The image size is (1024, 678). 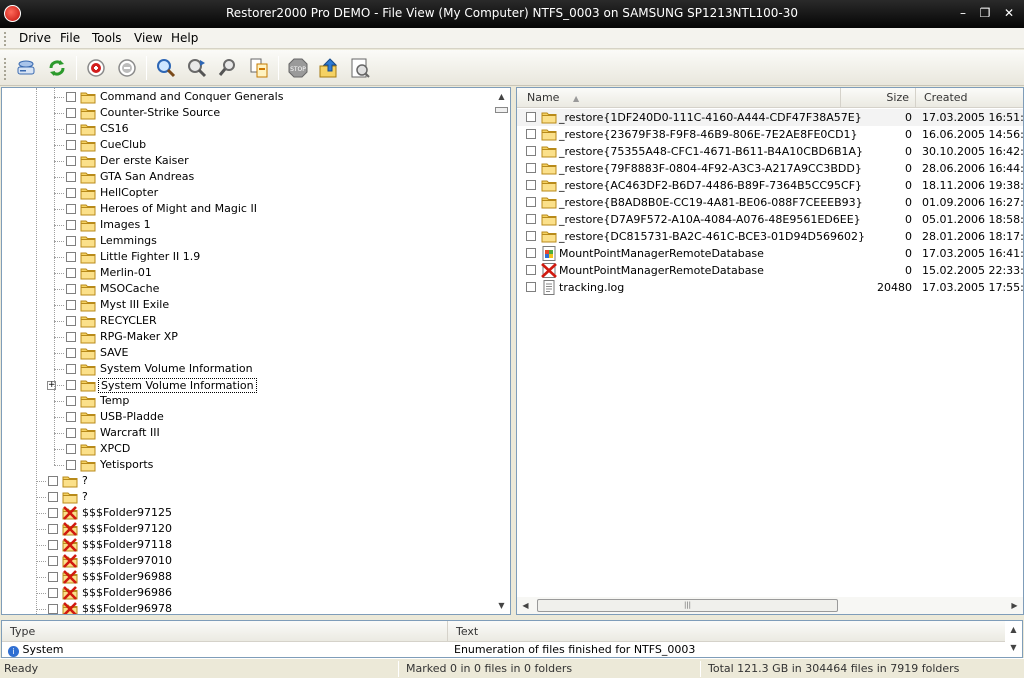 I want to click on file-row: tracking.log 20480 17.03.2005 17:55:14, so click(x=770, y=287).